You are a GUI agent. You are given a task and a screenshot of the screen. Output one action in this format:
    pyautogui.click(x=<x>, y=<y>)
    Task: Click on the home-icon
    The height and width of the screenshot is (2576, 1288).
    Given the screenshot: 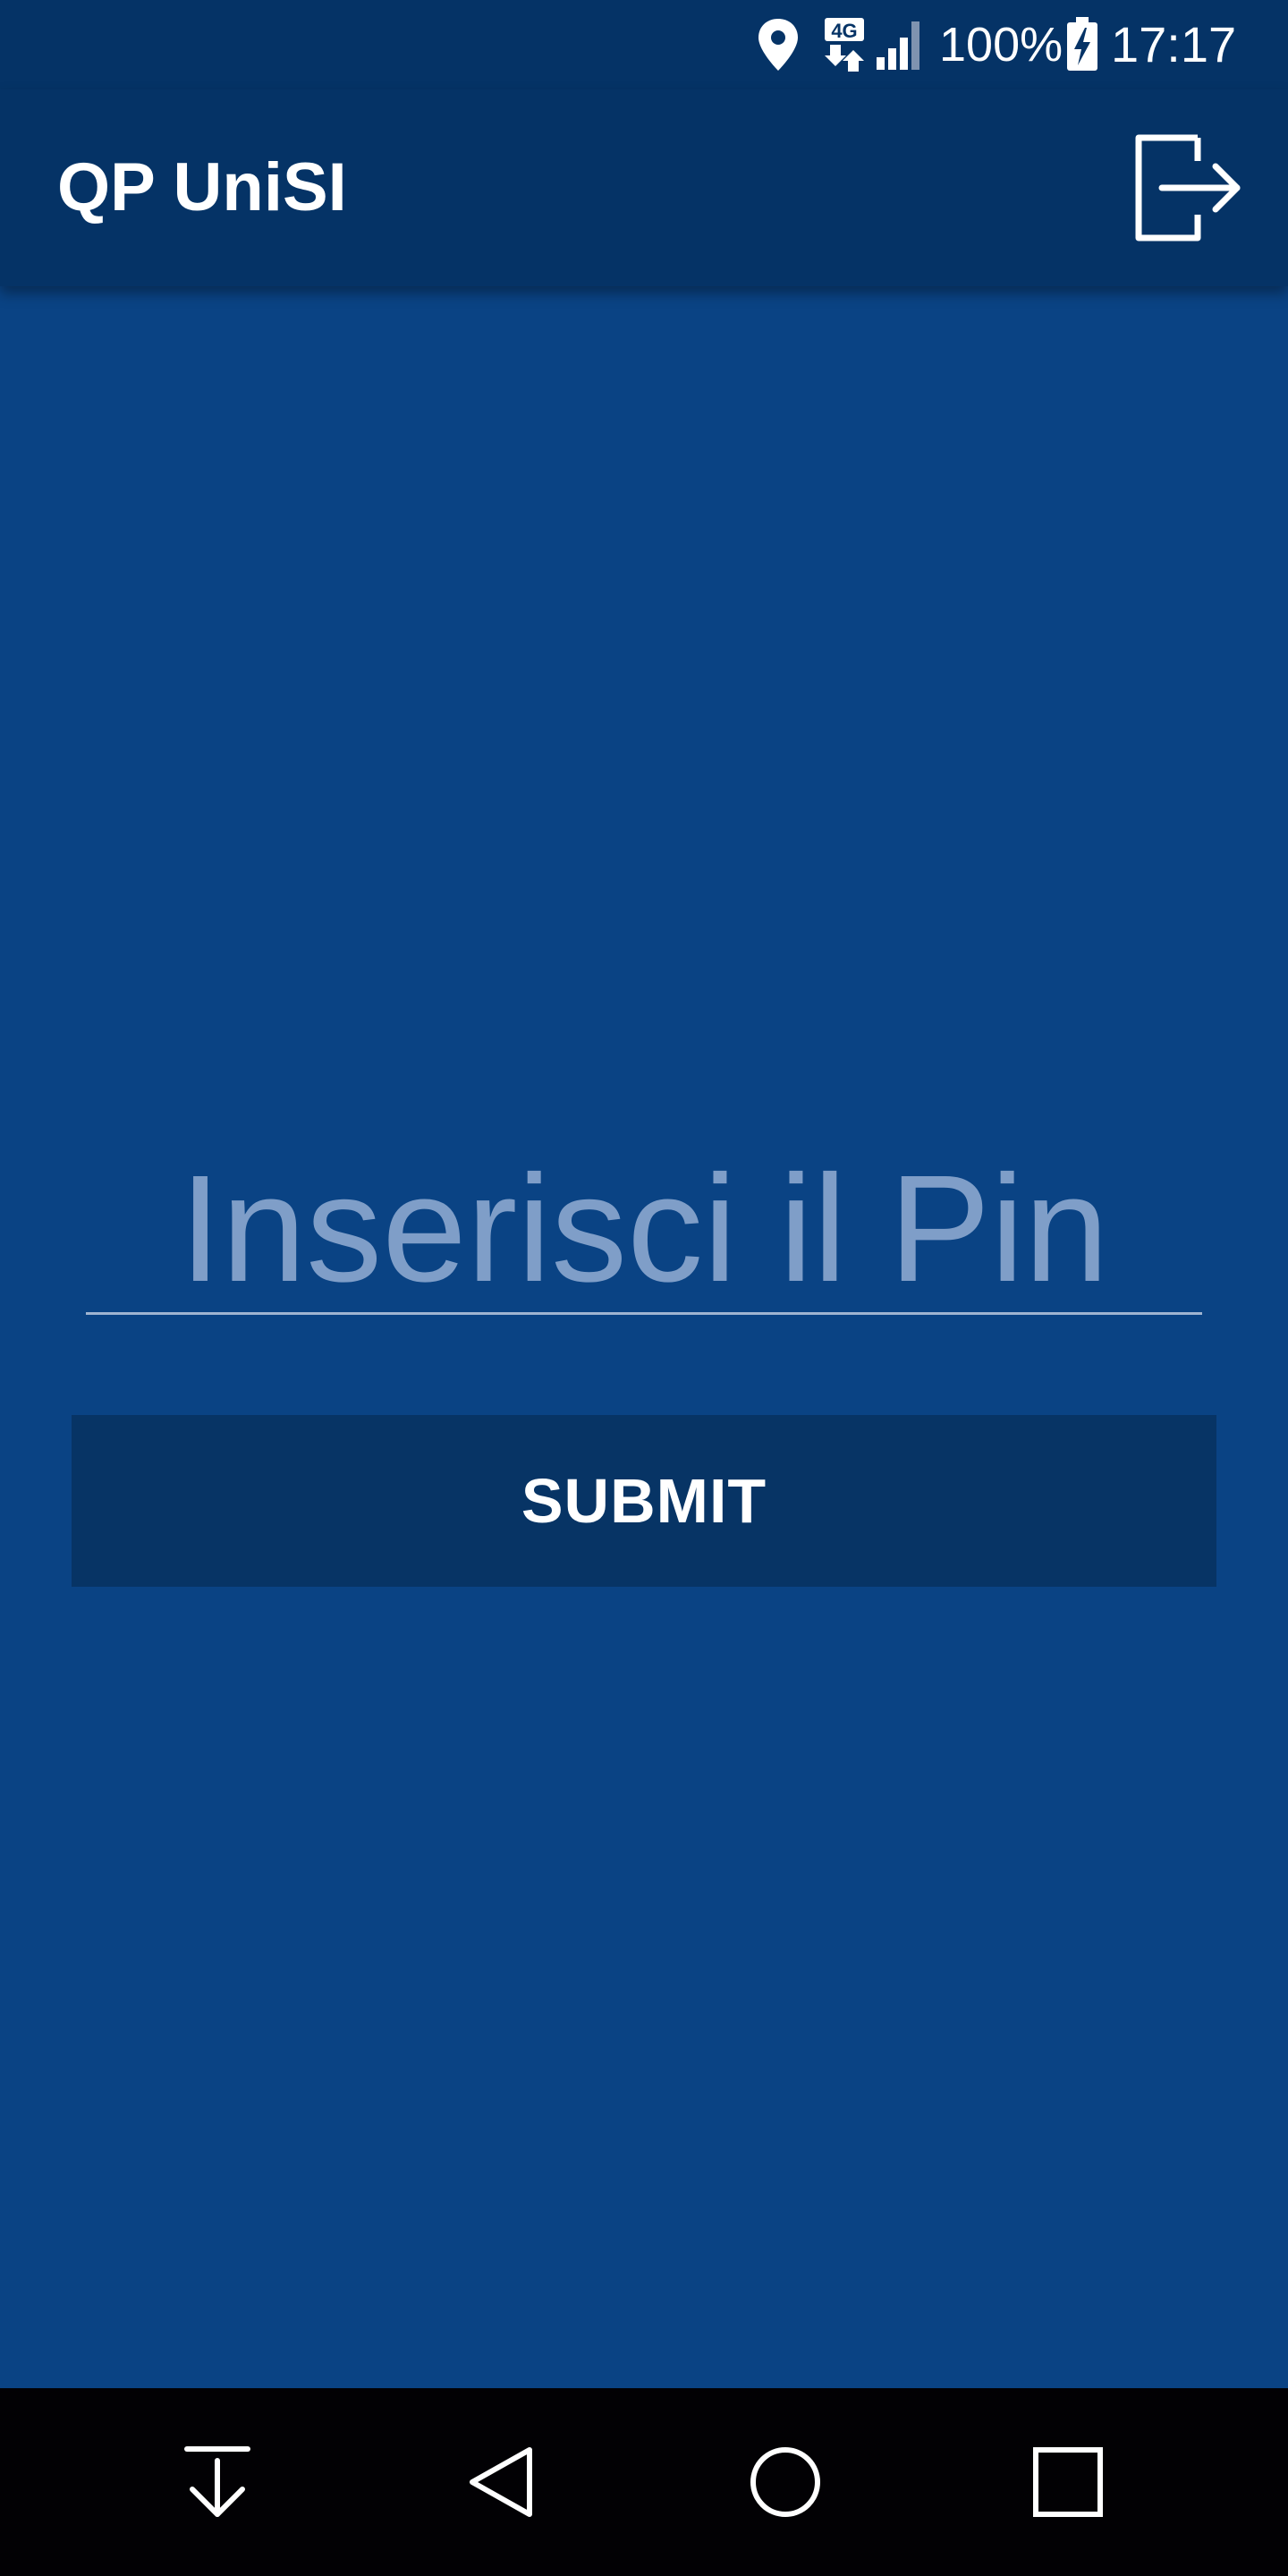 What is the action you would take?
    pyautogui.click(x=785, y=2482)
    